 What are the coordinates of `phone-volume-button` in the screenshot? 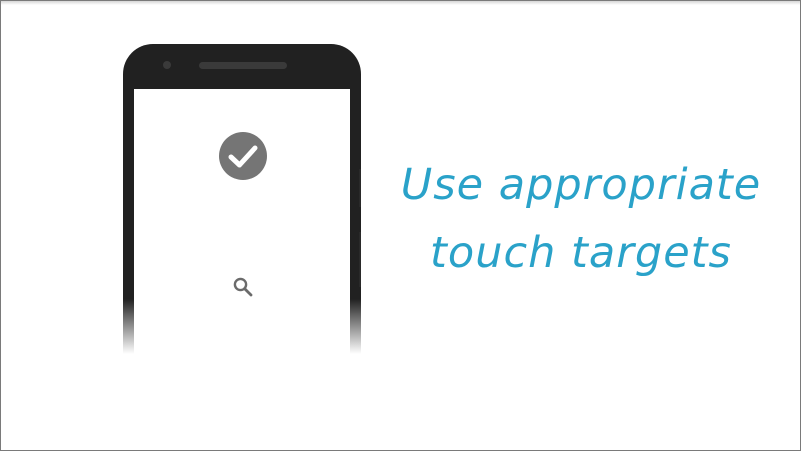 It's located at (360, 188).